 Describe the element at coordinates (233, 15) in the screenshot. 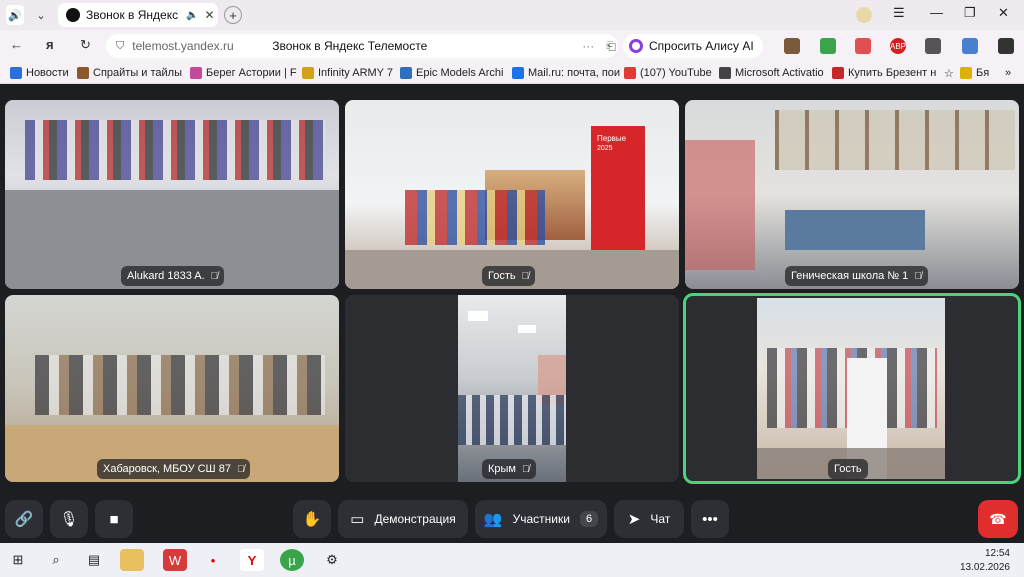

I see `new-tab-button: +` at that location.